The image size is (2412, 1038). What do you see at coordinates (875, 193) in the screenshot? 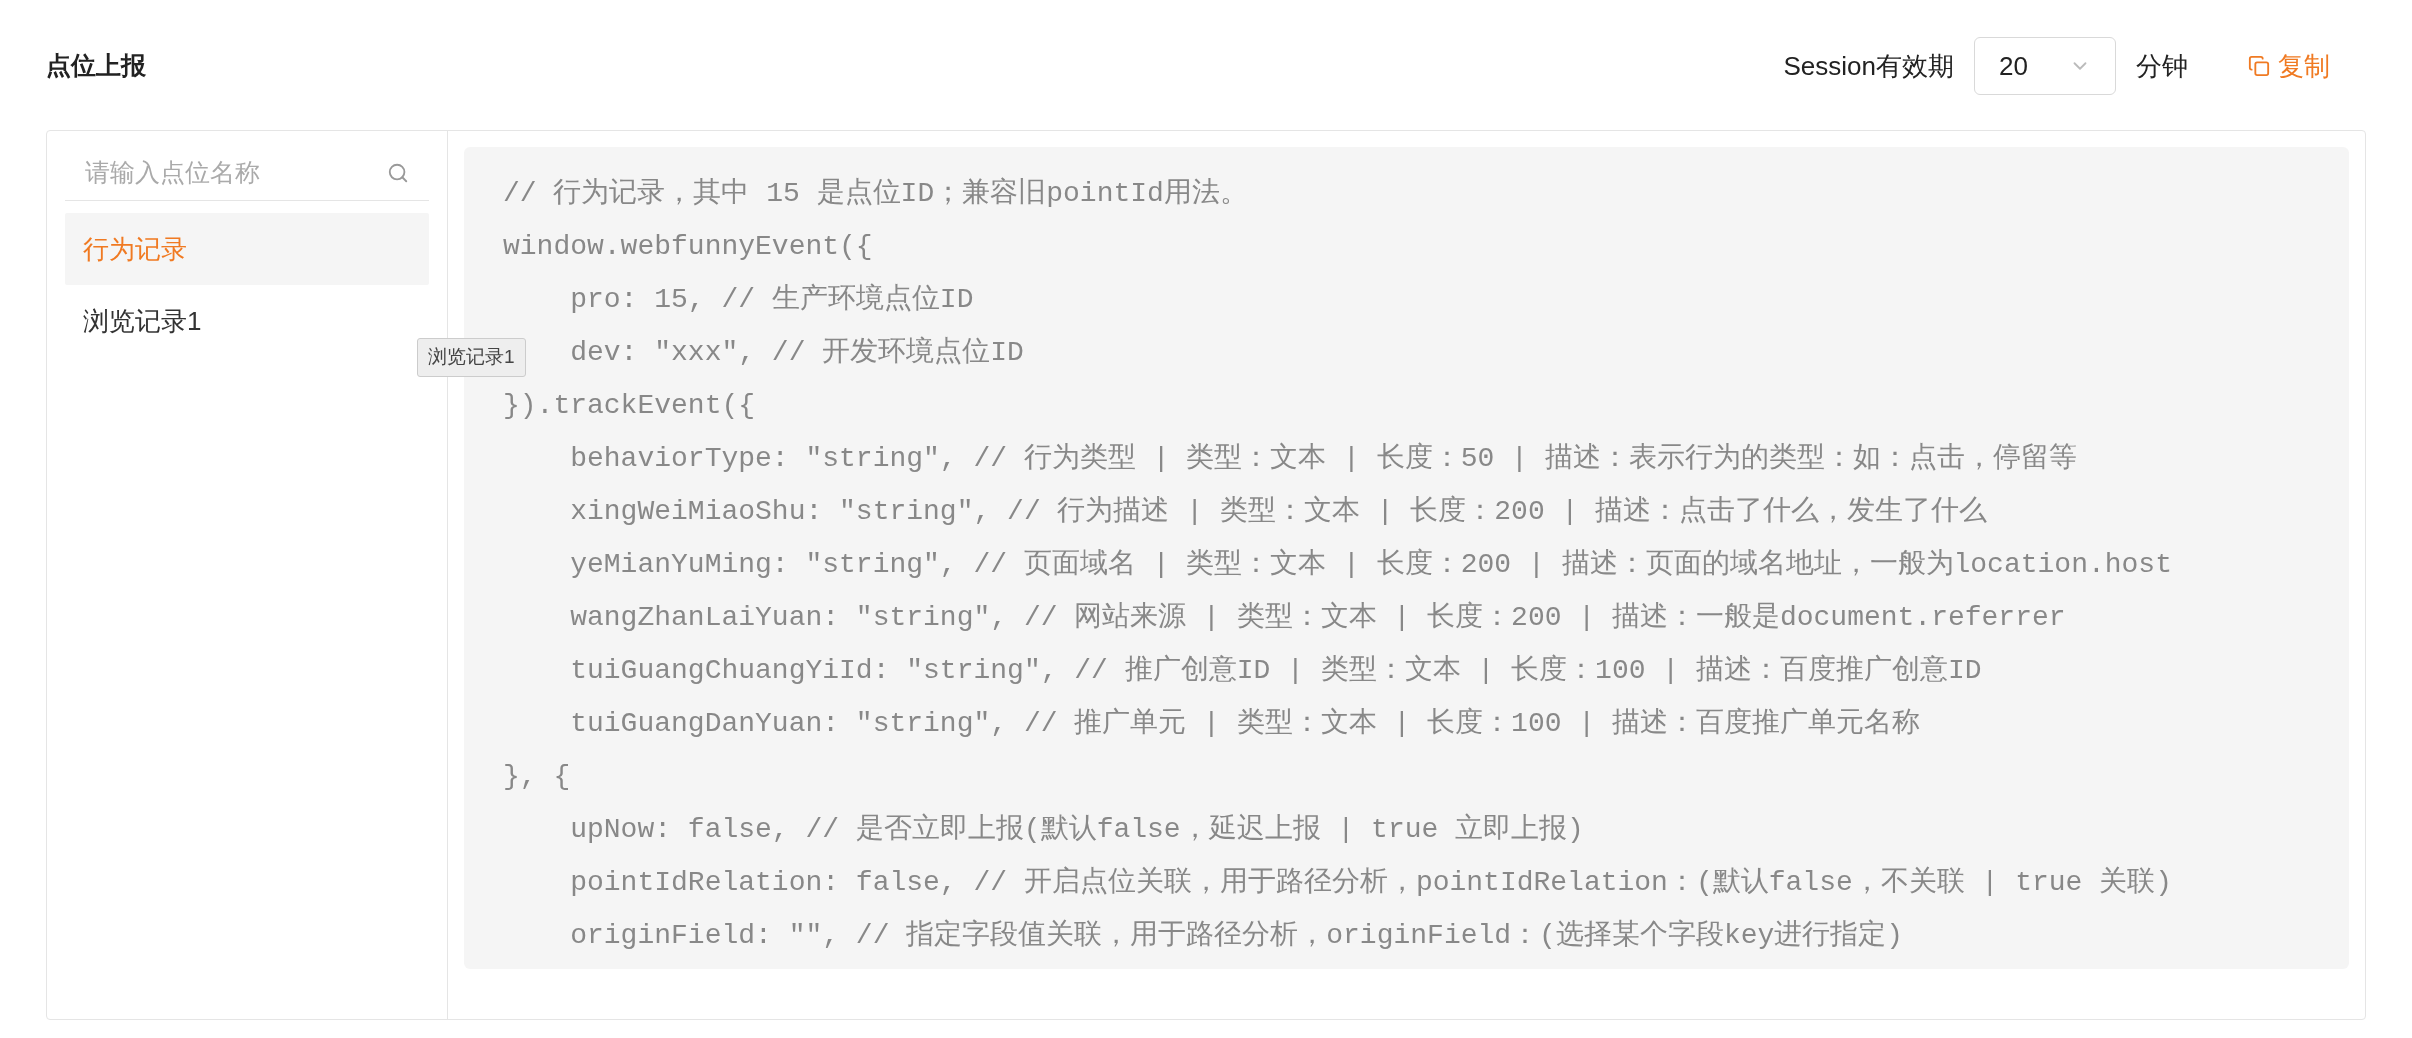
I see `code-line: // 行为记录，其中 15 是点位ID；兼容旧pointId用法。` at bounding box center [875, 193].